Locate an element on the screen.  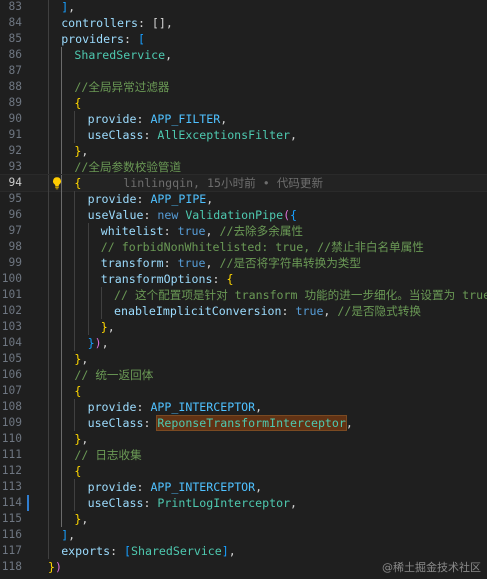
code-line: 117 exports: [SharedService], is located at coordinates (243, 551).